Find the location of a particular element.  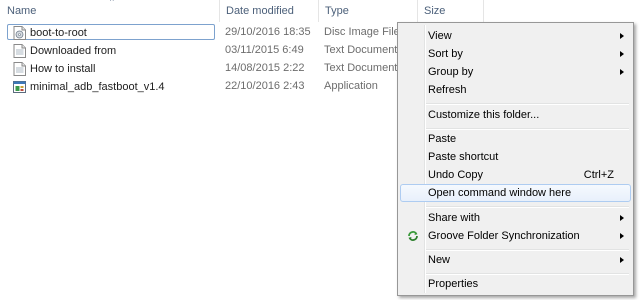

menu-item-label: Properties is located at coordinates (453, 284).